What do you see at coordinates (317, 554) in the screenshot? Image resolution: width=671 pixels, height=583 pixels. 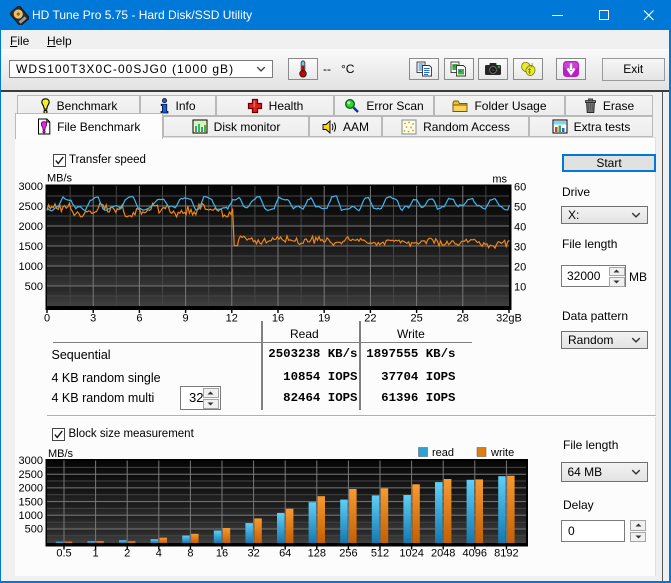 I see `svg-text: 128` at bounding box center [317, 554].